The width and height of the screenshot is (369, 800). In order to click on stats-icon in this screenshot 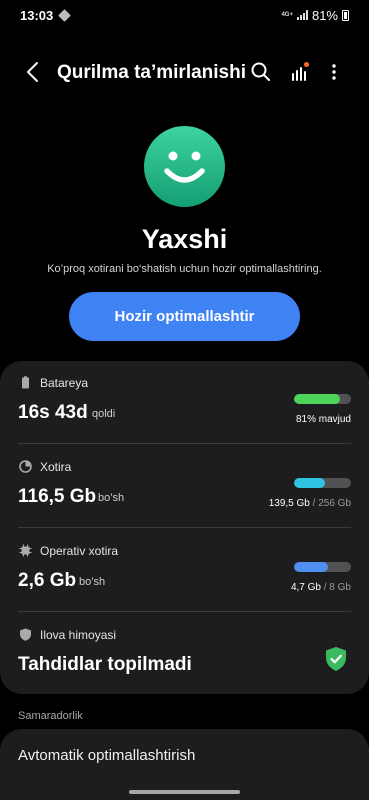, I will do `click(300, 72)`.